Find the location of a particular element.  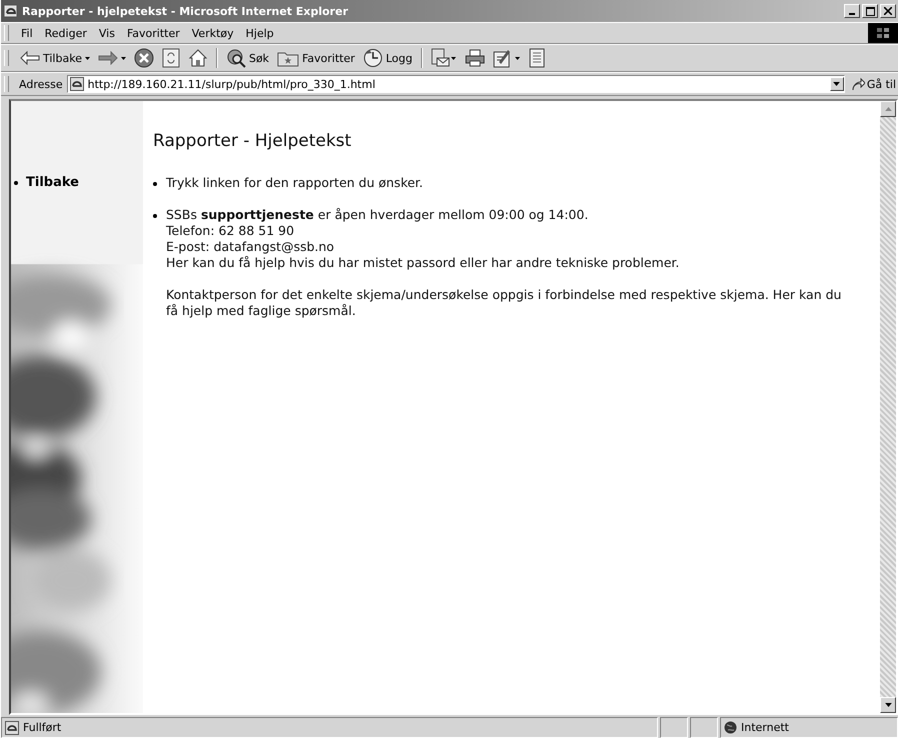

help-text: Trykk linken for den rapporten du ønsker. is located at coordinates (295, 183).